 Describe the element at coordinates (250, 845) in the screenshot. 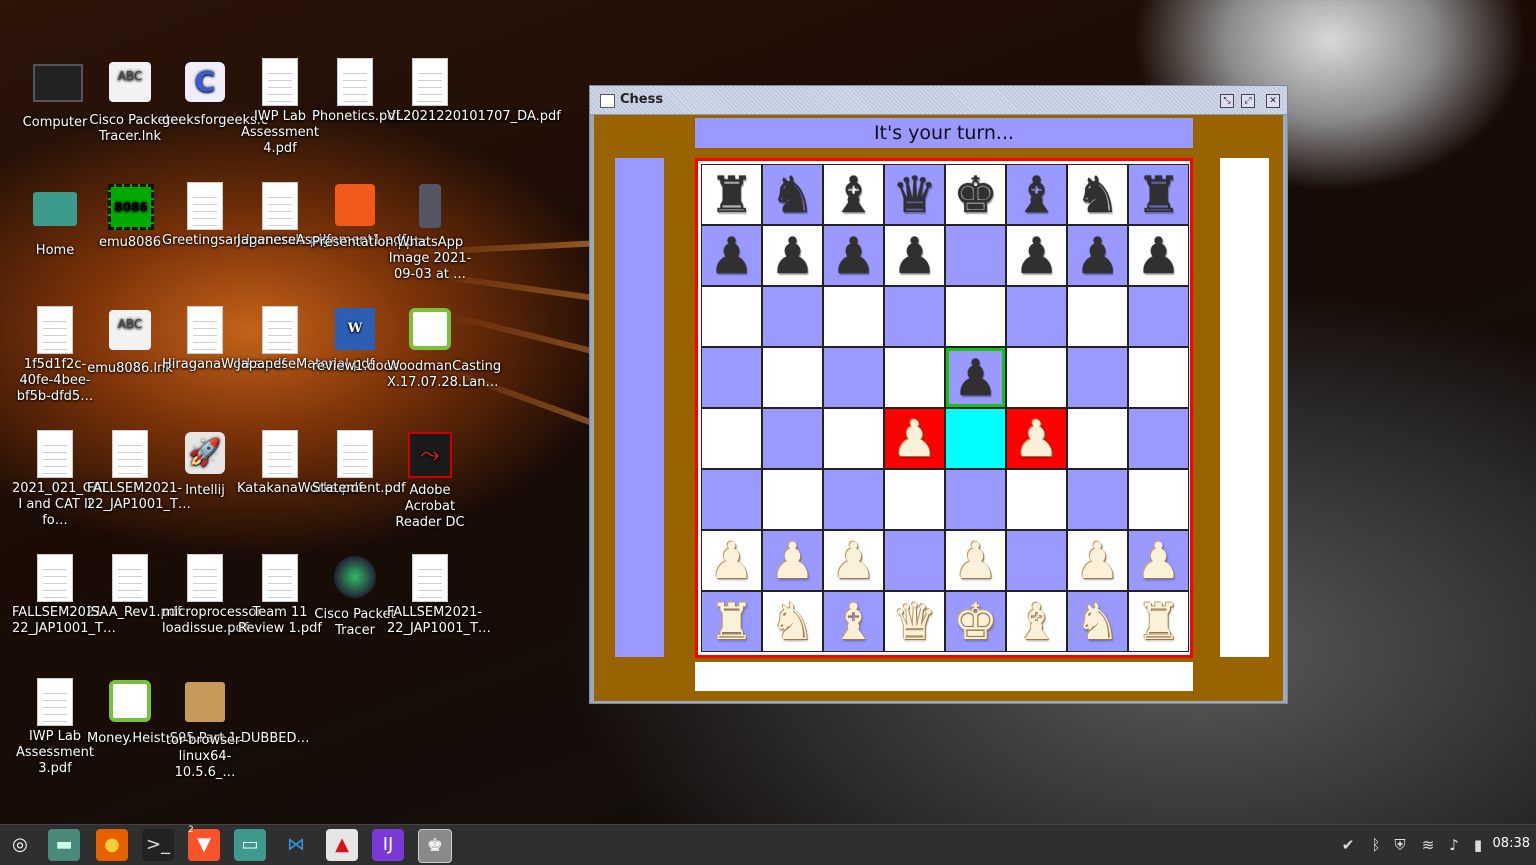

I see `files-icon: ▭` at that location.